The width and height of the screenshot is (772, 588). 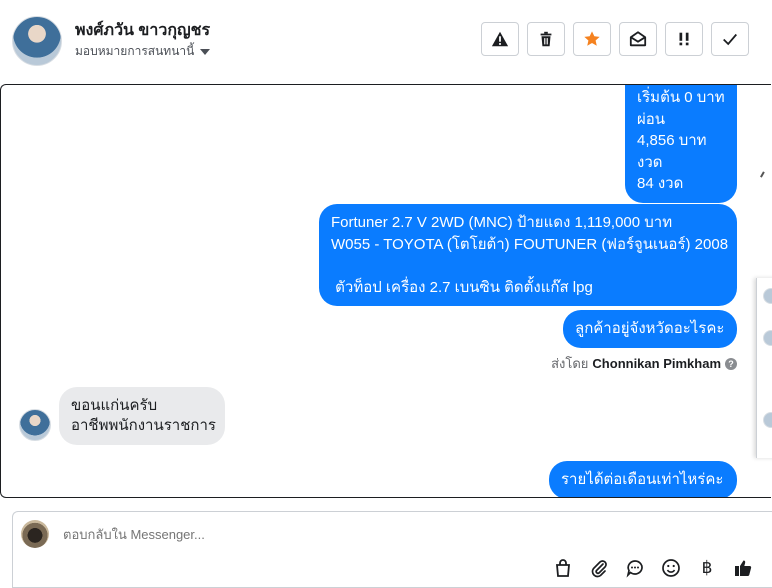 What do you see at coordinates (651, 119) in the screenshot?
I see `message-line: ผ่อน` at bounding box center [651, 119].